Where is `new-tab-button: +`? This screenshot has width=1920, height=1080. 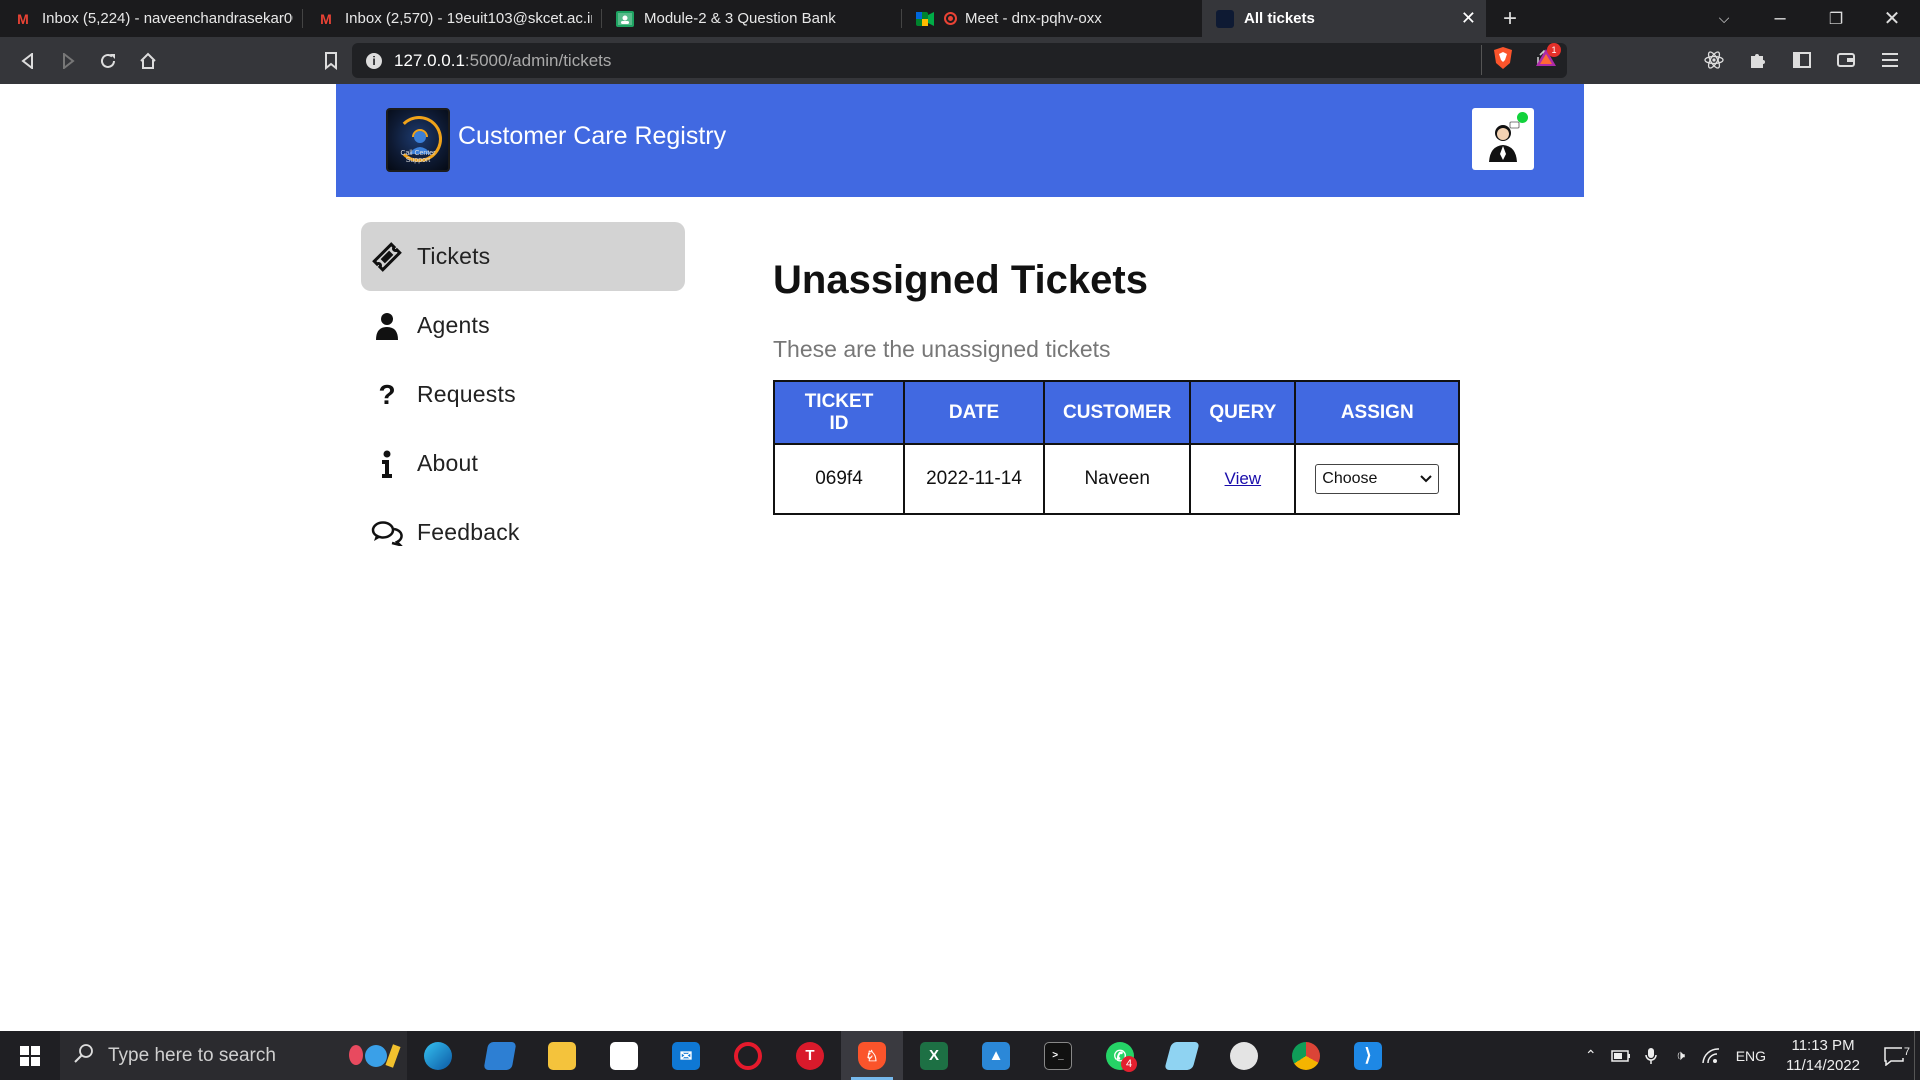
new-tab-button: + is located at coordinates (1510, 18).